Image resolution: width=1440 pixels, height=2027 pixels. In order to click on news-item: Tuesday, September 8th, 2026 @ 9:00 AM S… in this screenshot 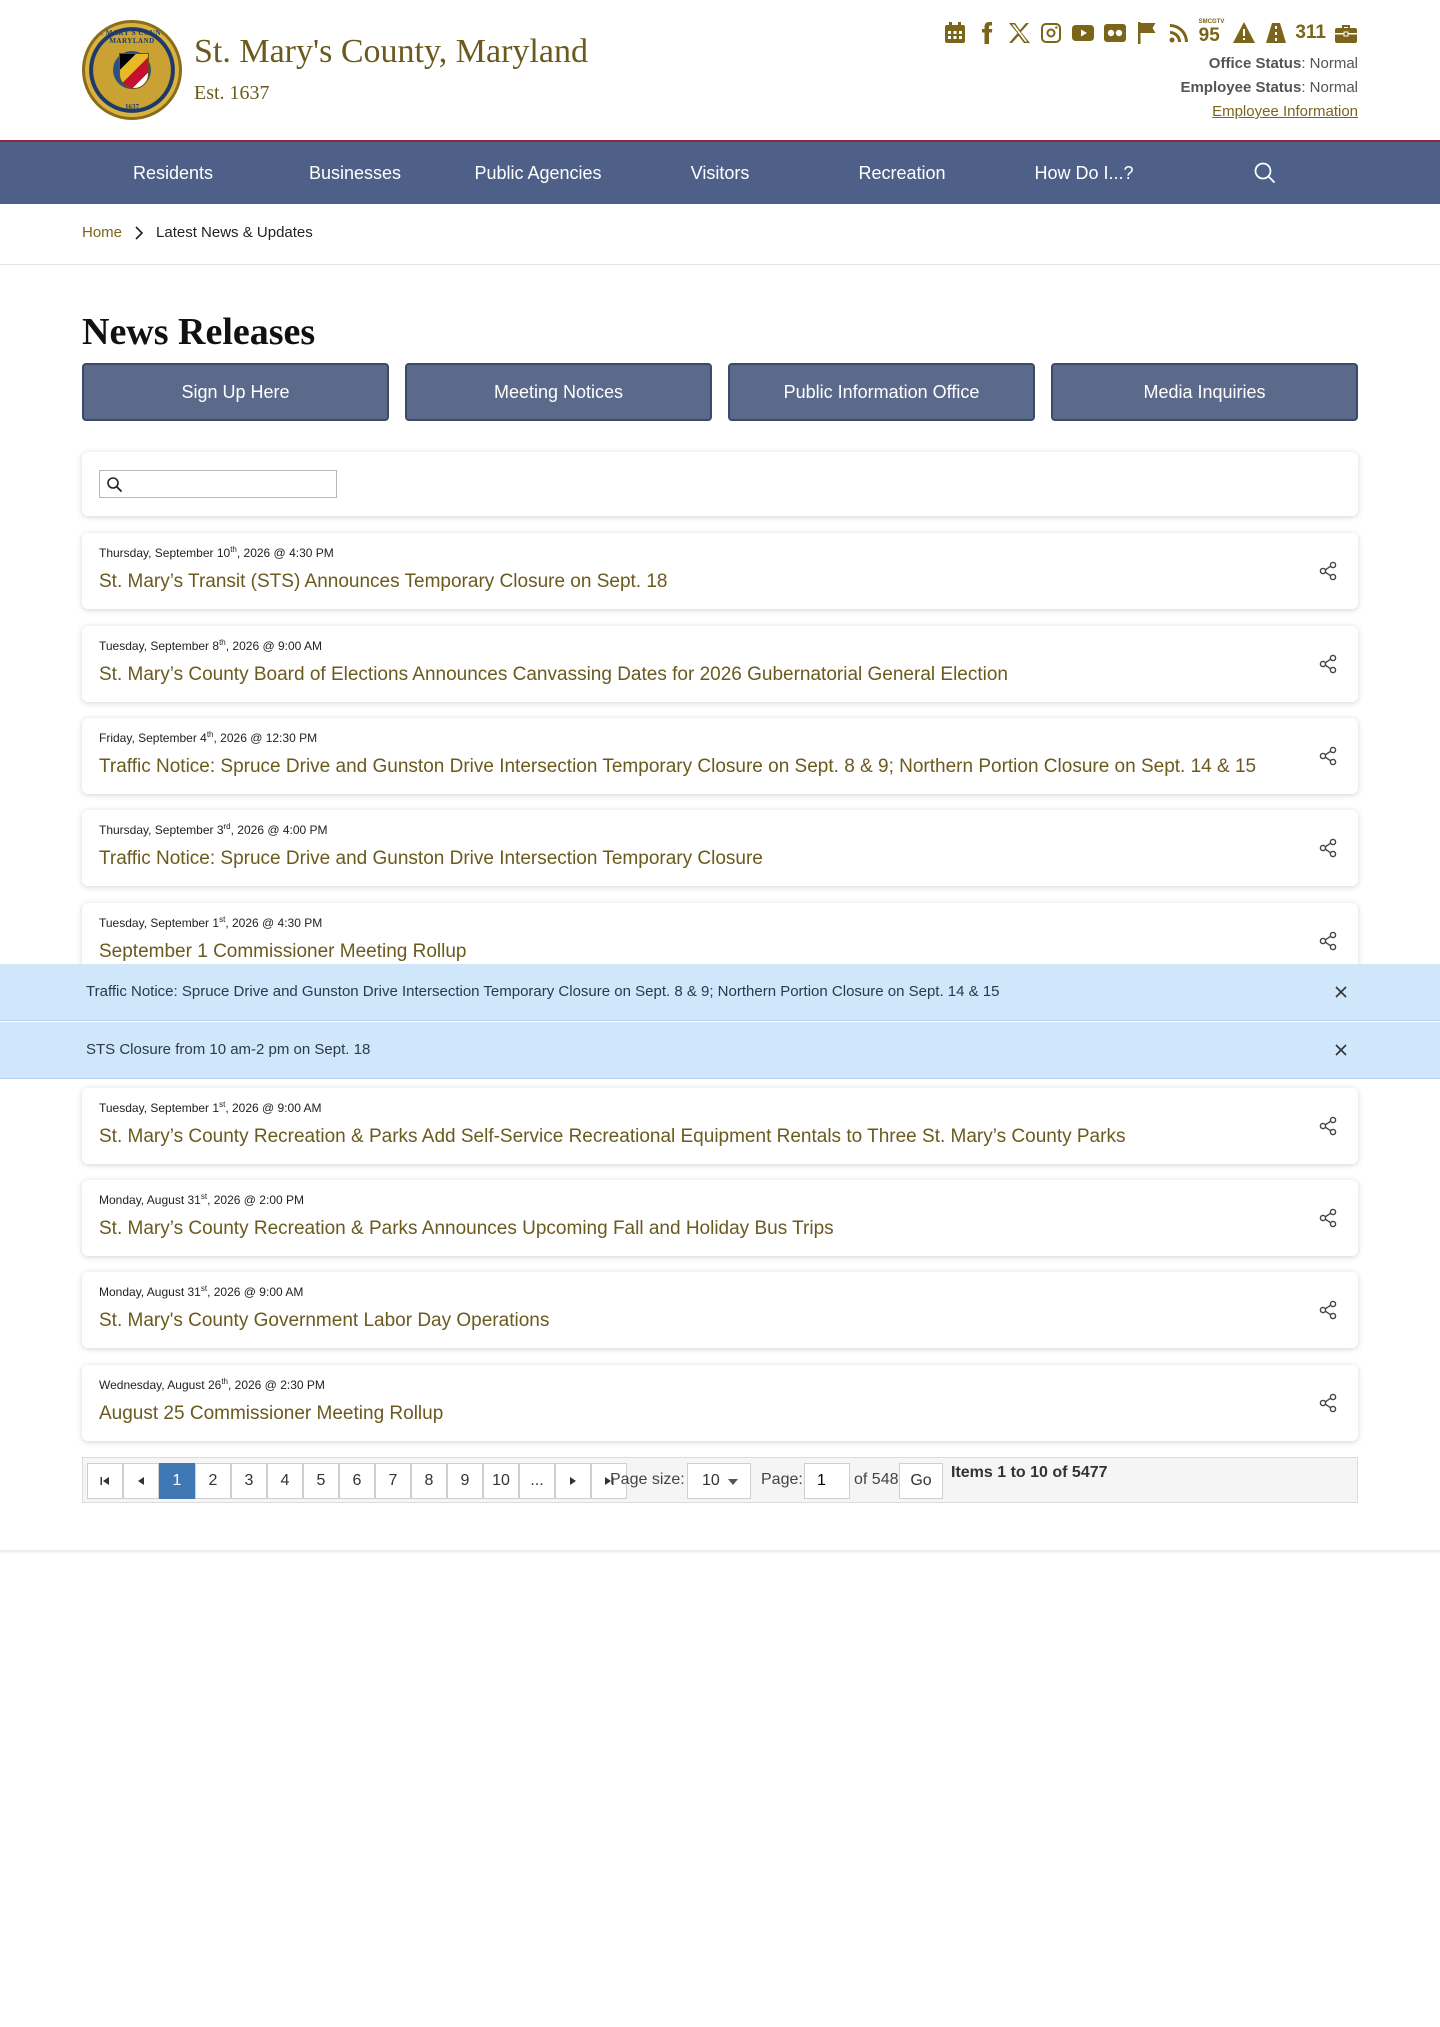, I will do `click(720, 664)`.